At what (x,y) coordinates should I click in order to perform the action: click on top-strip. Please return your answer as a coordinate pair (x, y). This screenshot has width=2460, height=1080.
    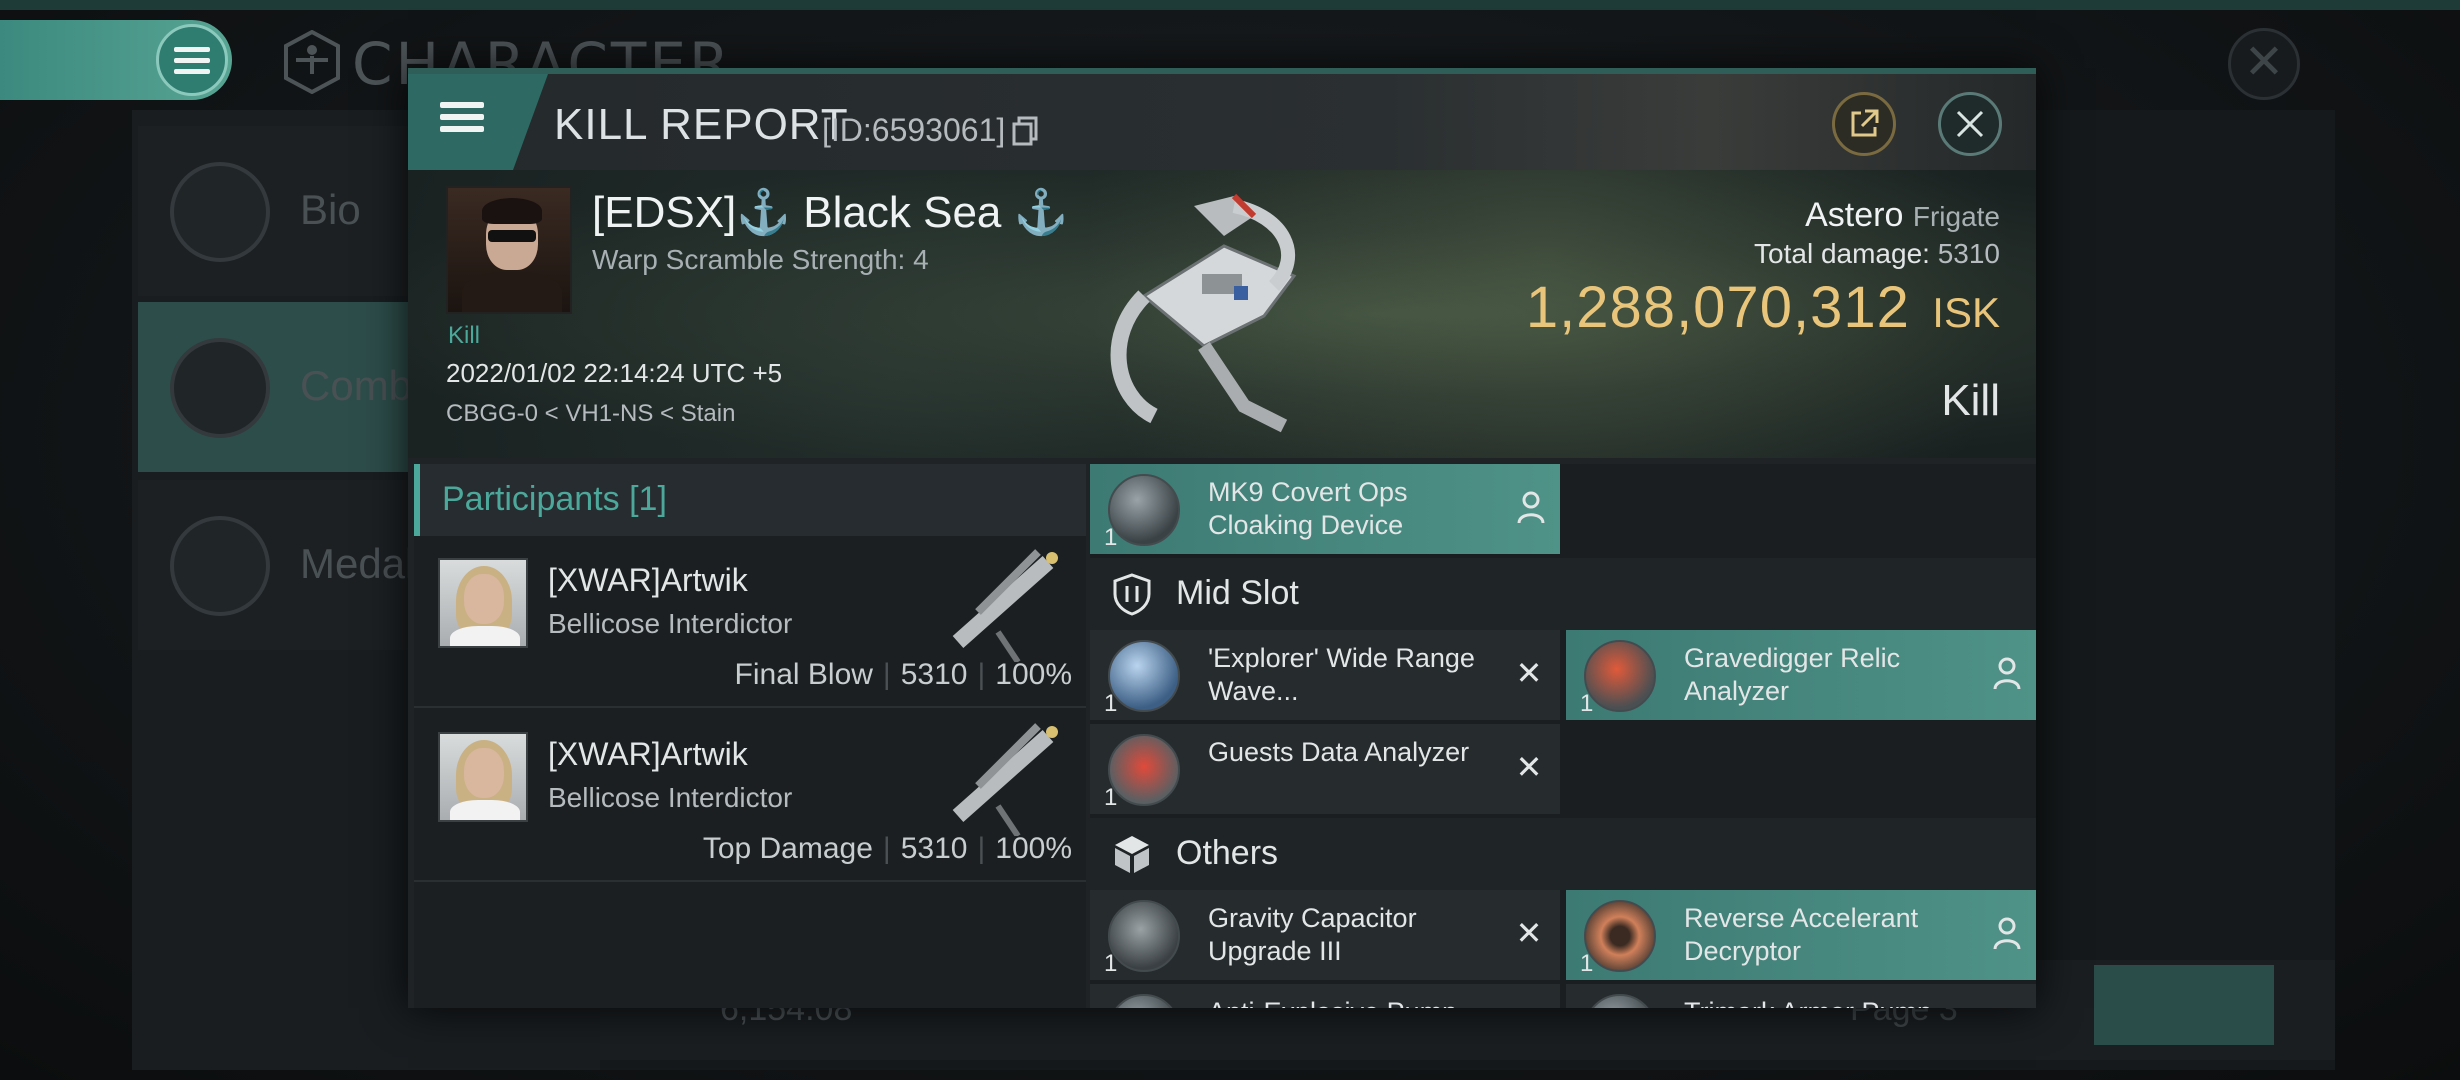
    Looking at the image, I should click on (1230, 5).